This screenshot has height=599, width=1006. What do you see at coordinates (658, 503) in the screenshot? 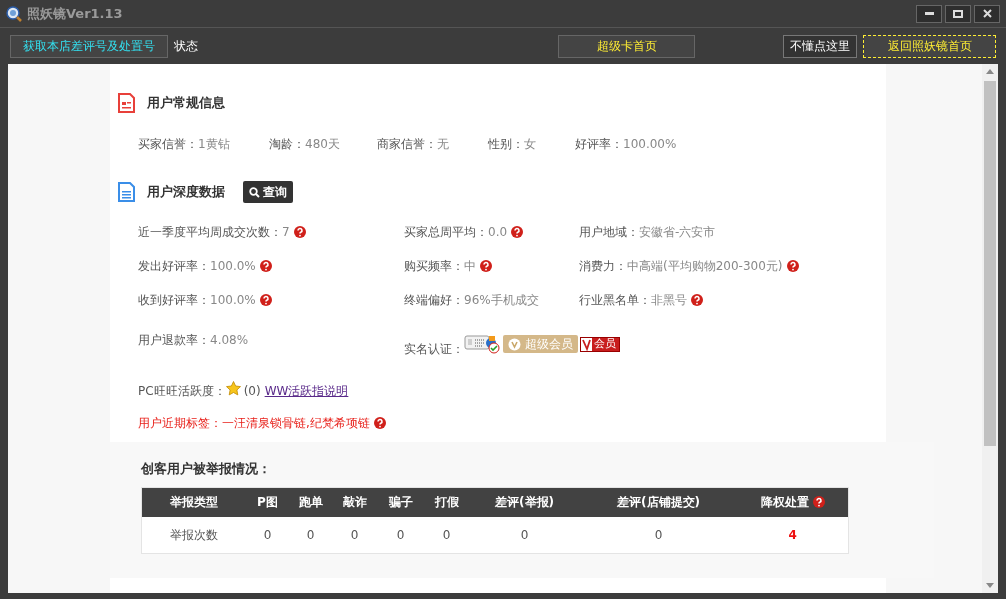
I see `column-header: 差评(店铺提交)` at bounding box center [658, 503].